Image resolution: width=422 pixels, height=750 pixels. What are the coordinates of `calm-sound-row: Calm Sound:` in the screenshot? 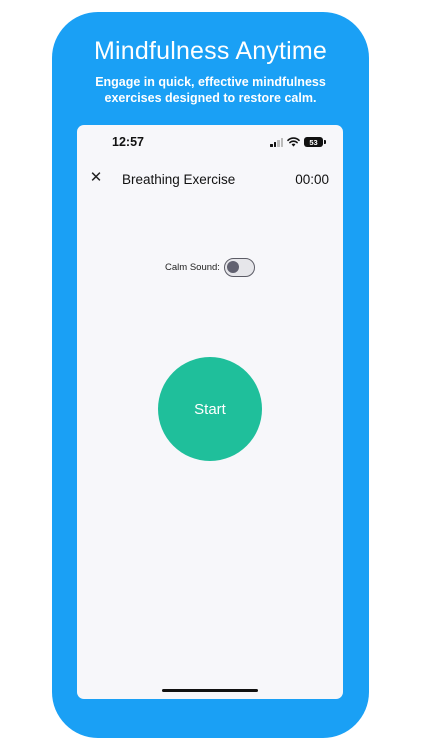 It's located at (210, 267).